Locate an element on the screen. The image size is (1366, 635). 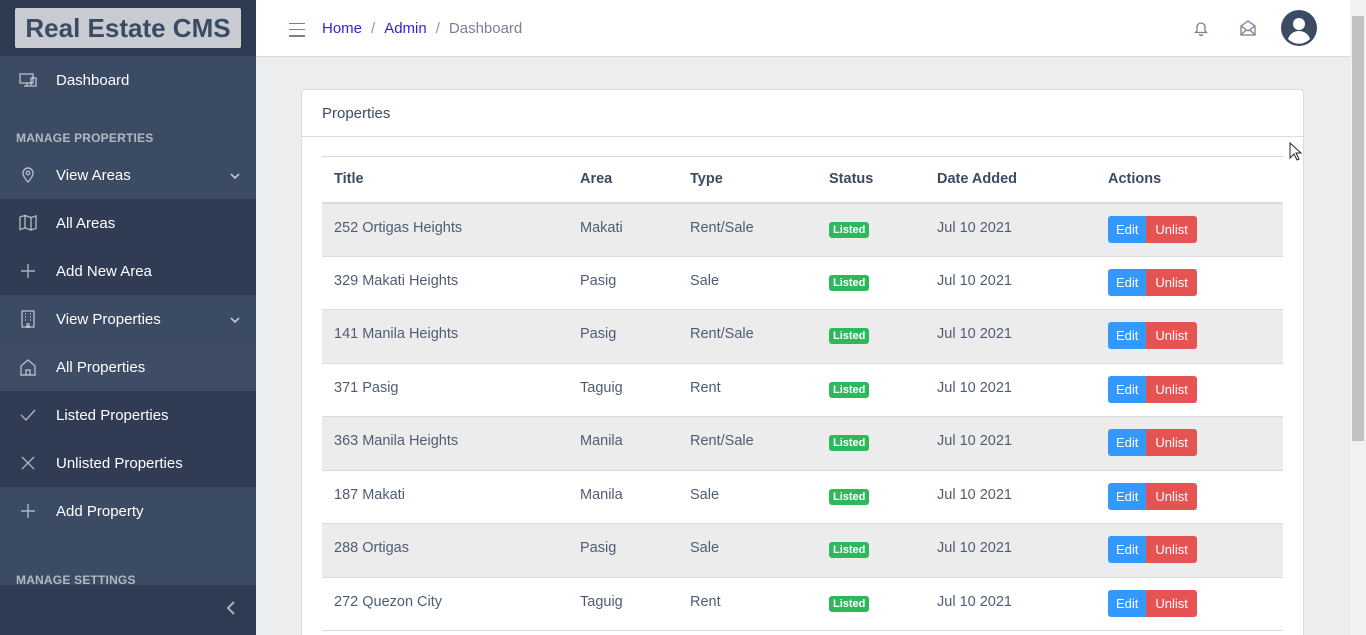
column-header-title: Title is located at coordinates (445, 180).